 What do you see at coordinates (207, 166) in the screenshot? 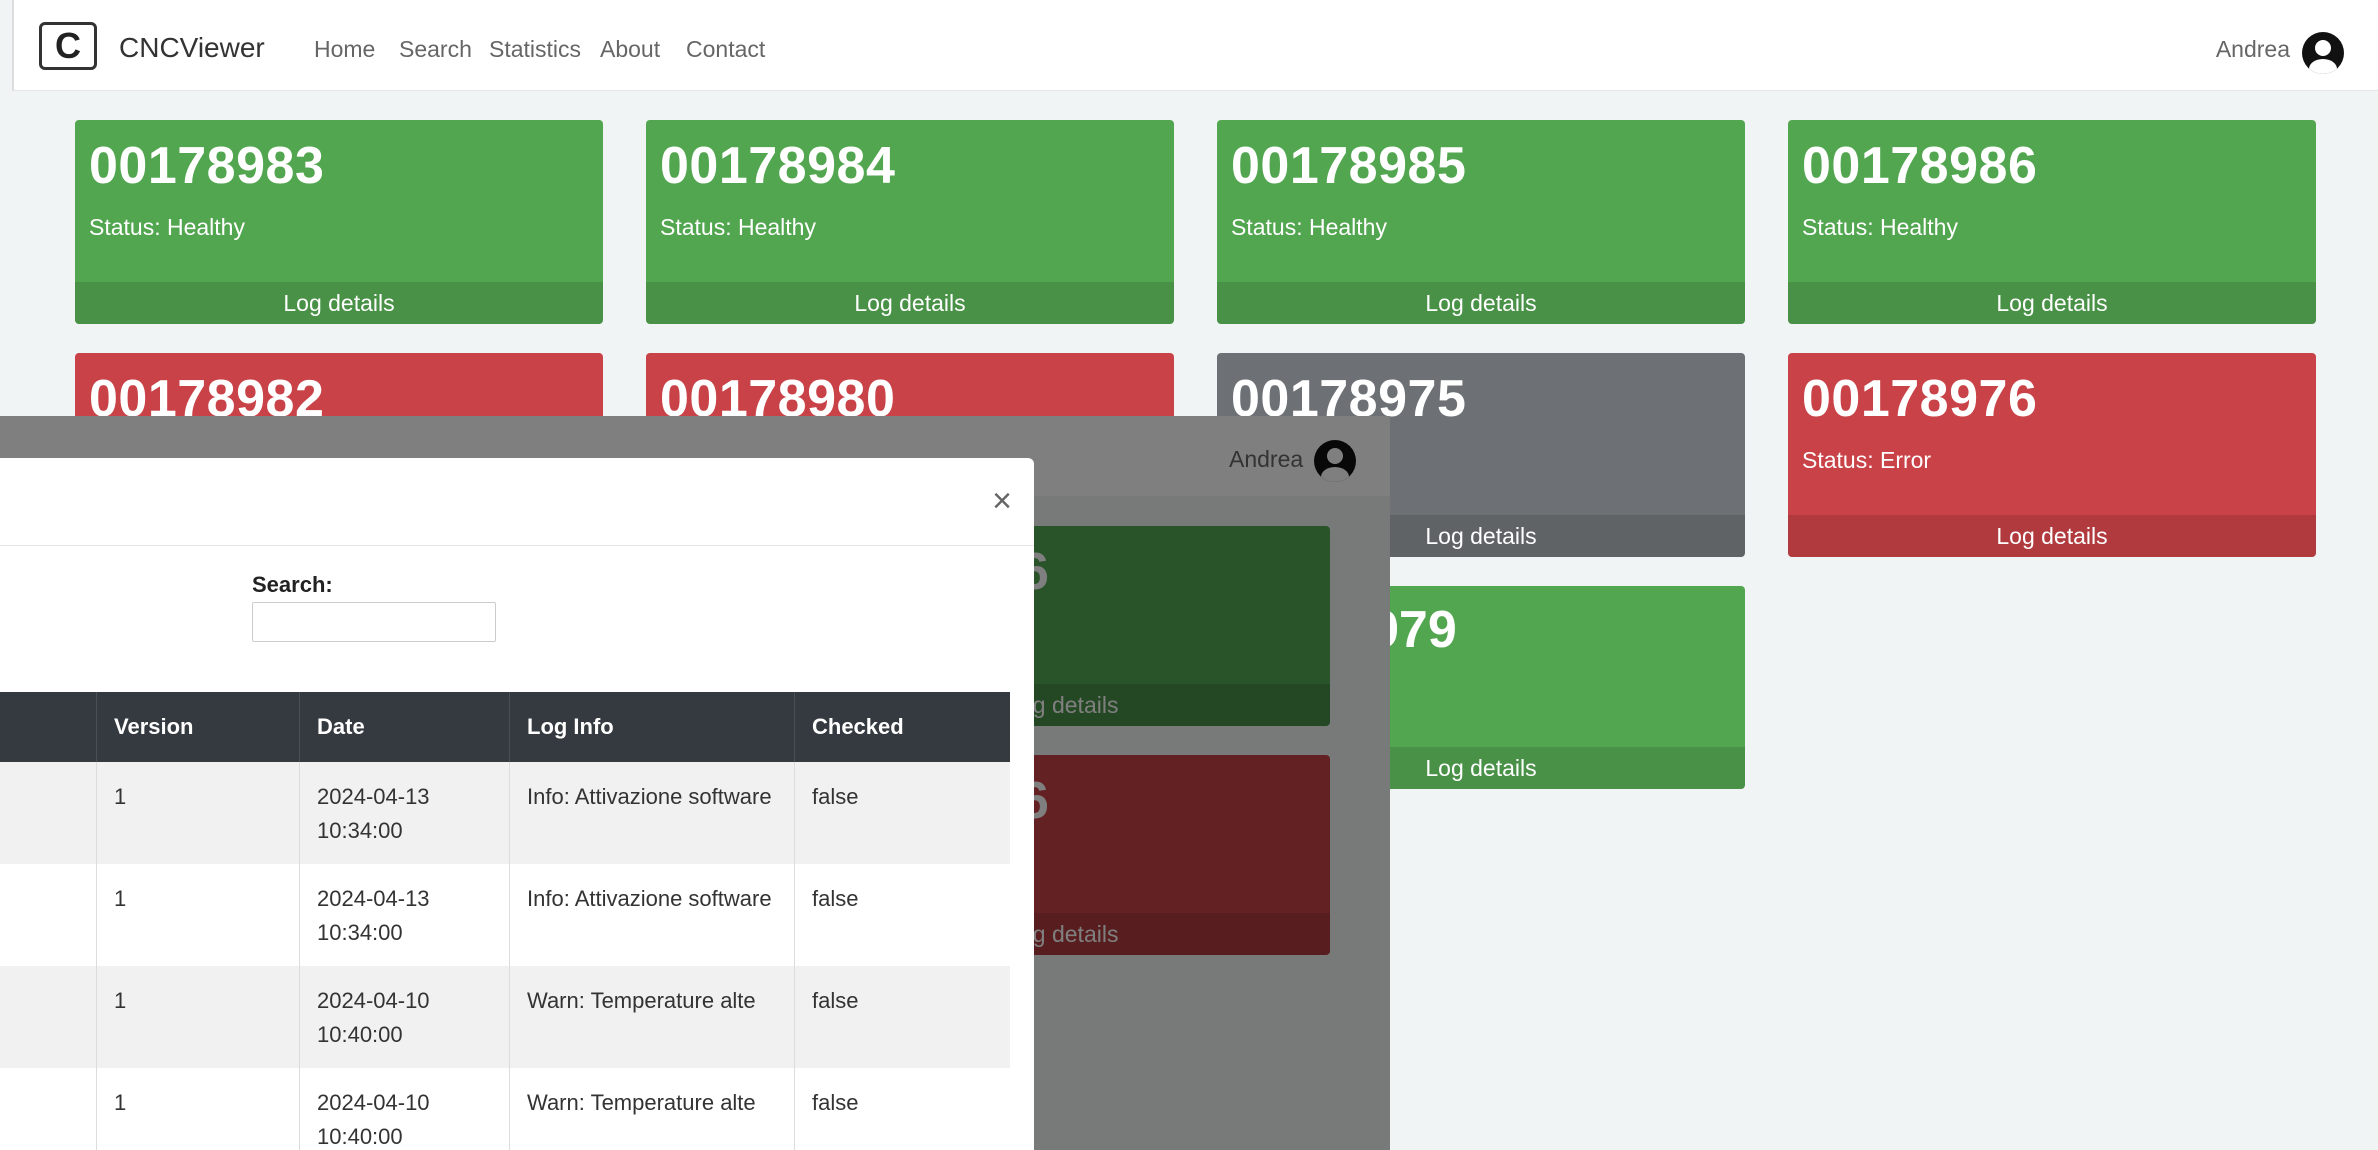
I see `machine-id: 00178983` at bounding box center [207, 166].